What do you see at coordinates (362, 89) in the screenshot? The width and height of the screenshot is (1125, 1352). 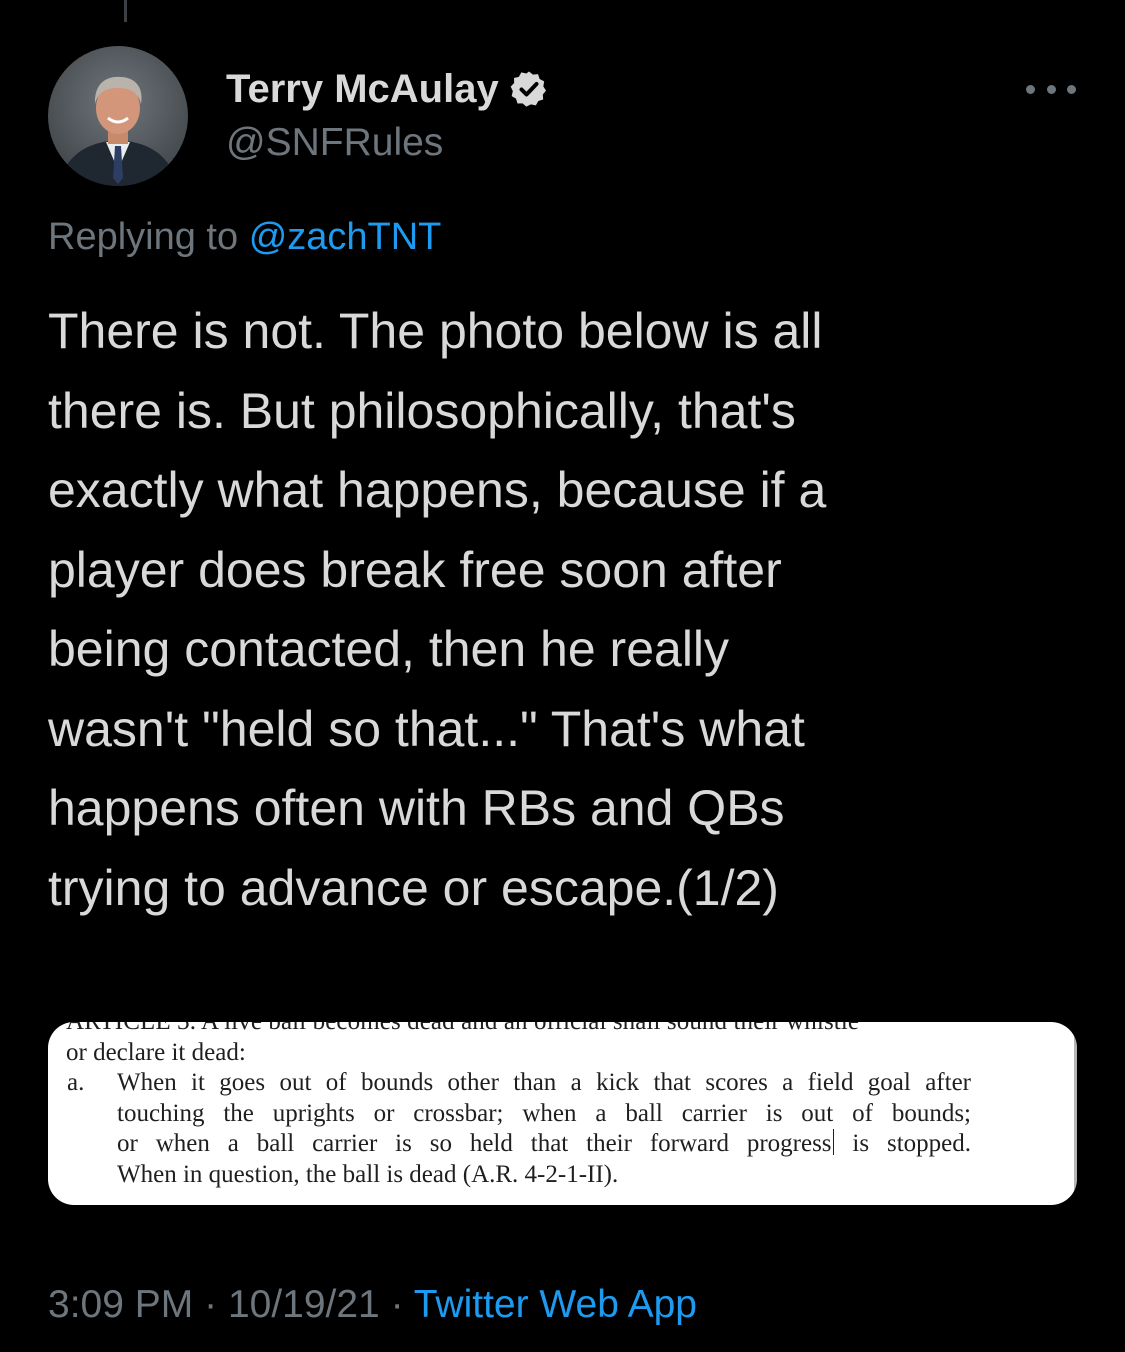 I see `display-name-text: Terry McAulay` at bounding box center [362, 89].